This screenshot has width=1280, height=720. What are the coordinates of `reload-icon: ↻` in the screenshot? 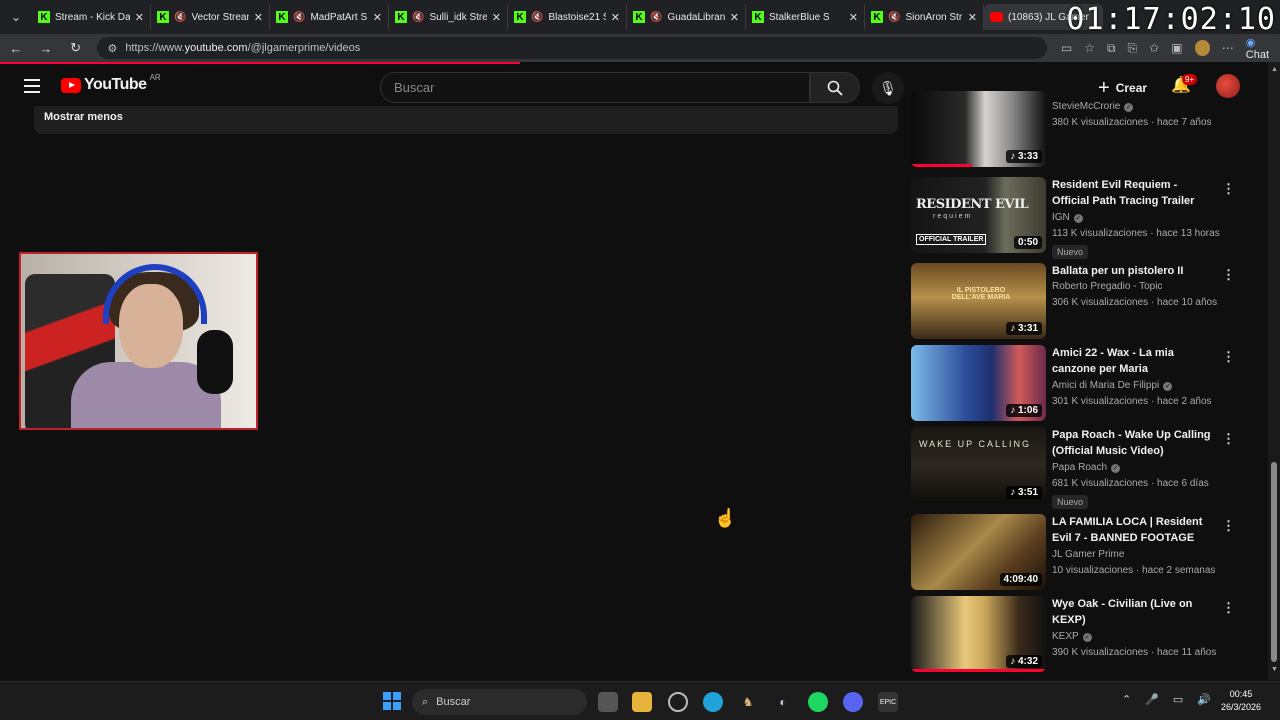 It's located at (76, 48).